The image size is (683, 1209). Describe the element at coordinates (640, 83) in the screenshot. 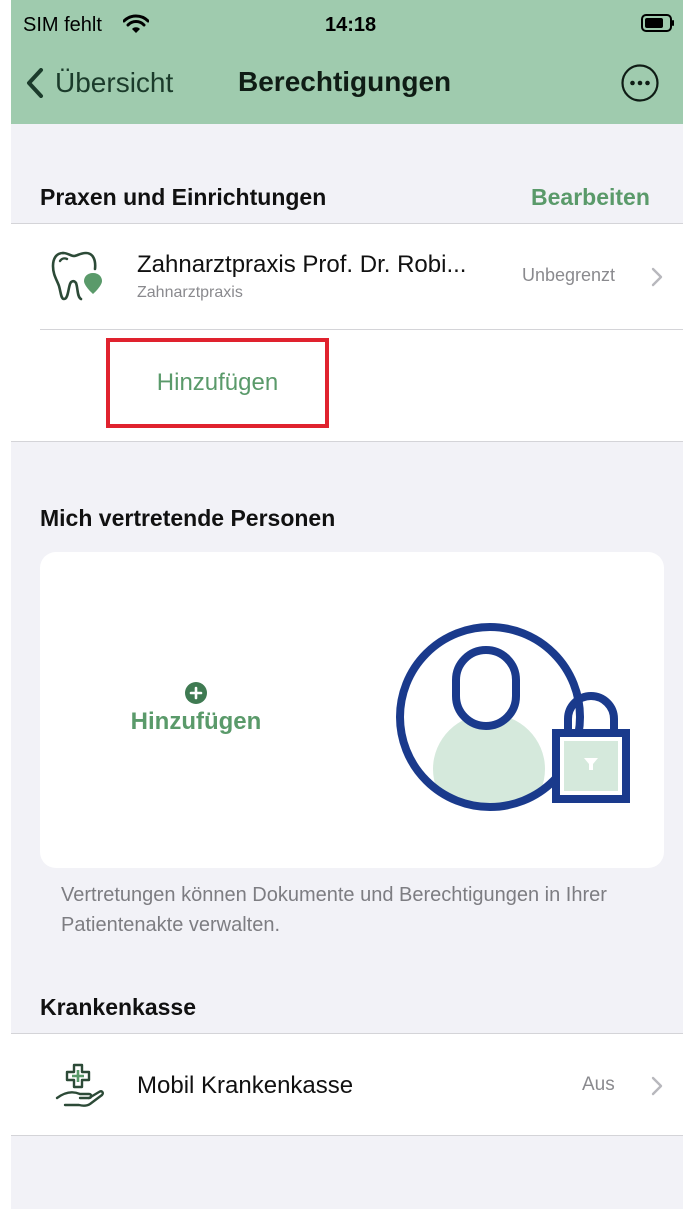

I see `more-circle-icon` at that location.